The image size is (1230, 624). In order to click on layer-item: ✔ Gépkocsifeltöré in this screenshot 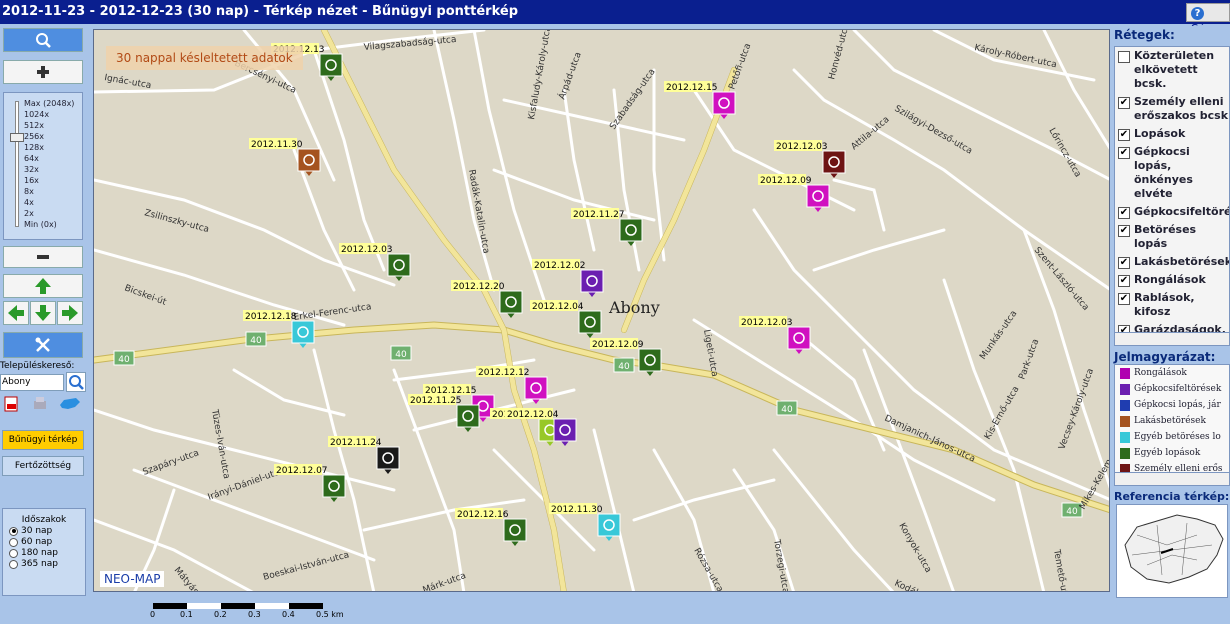, I will do `click(1172, 212)`.